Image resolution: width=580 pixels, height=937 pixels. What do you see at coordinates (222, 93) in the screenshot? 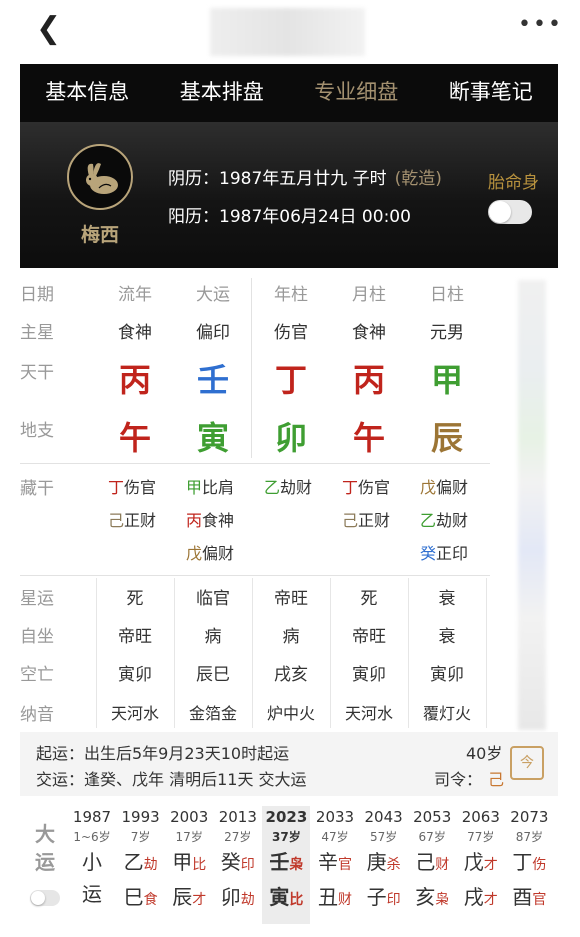
I see `tab-basic-chart: 基本排盘` at bounding box center [222, 93].